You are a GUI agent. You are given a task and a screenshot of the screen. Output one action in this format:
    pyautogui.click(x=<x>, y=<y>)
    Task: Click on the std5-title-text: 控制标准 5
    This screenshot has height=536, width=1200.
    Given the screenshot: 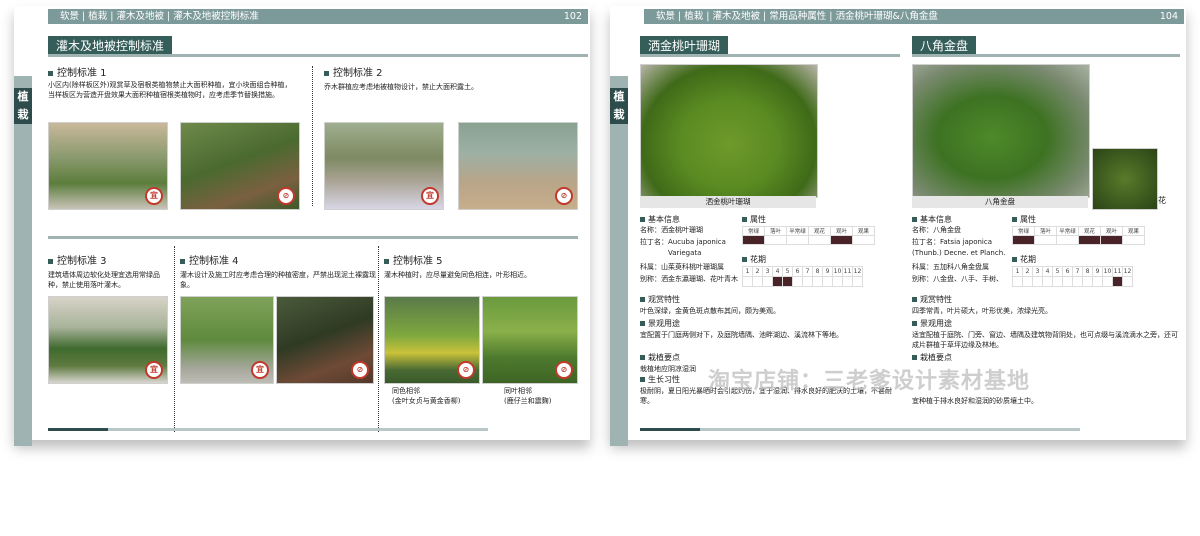 What is the action you would take?
    pyautogui.click(x=418, y=261)
    